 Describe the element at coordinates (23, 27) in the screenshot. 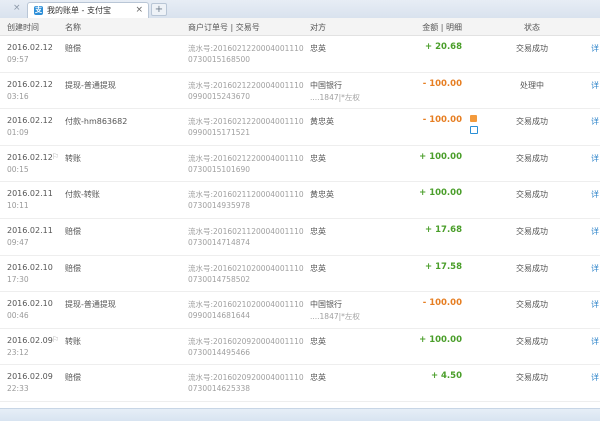

I see `column-header-time: 创建时间` at that location.